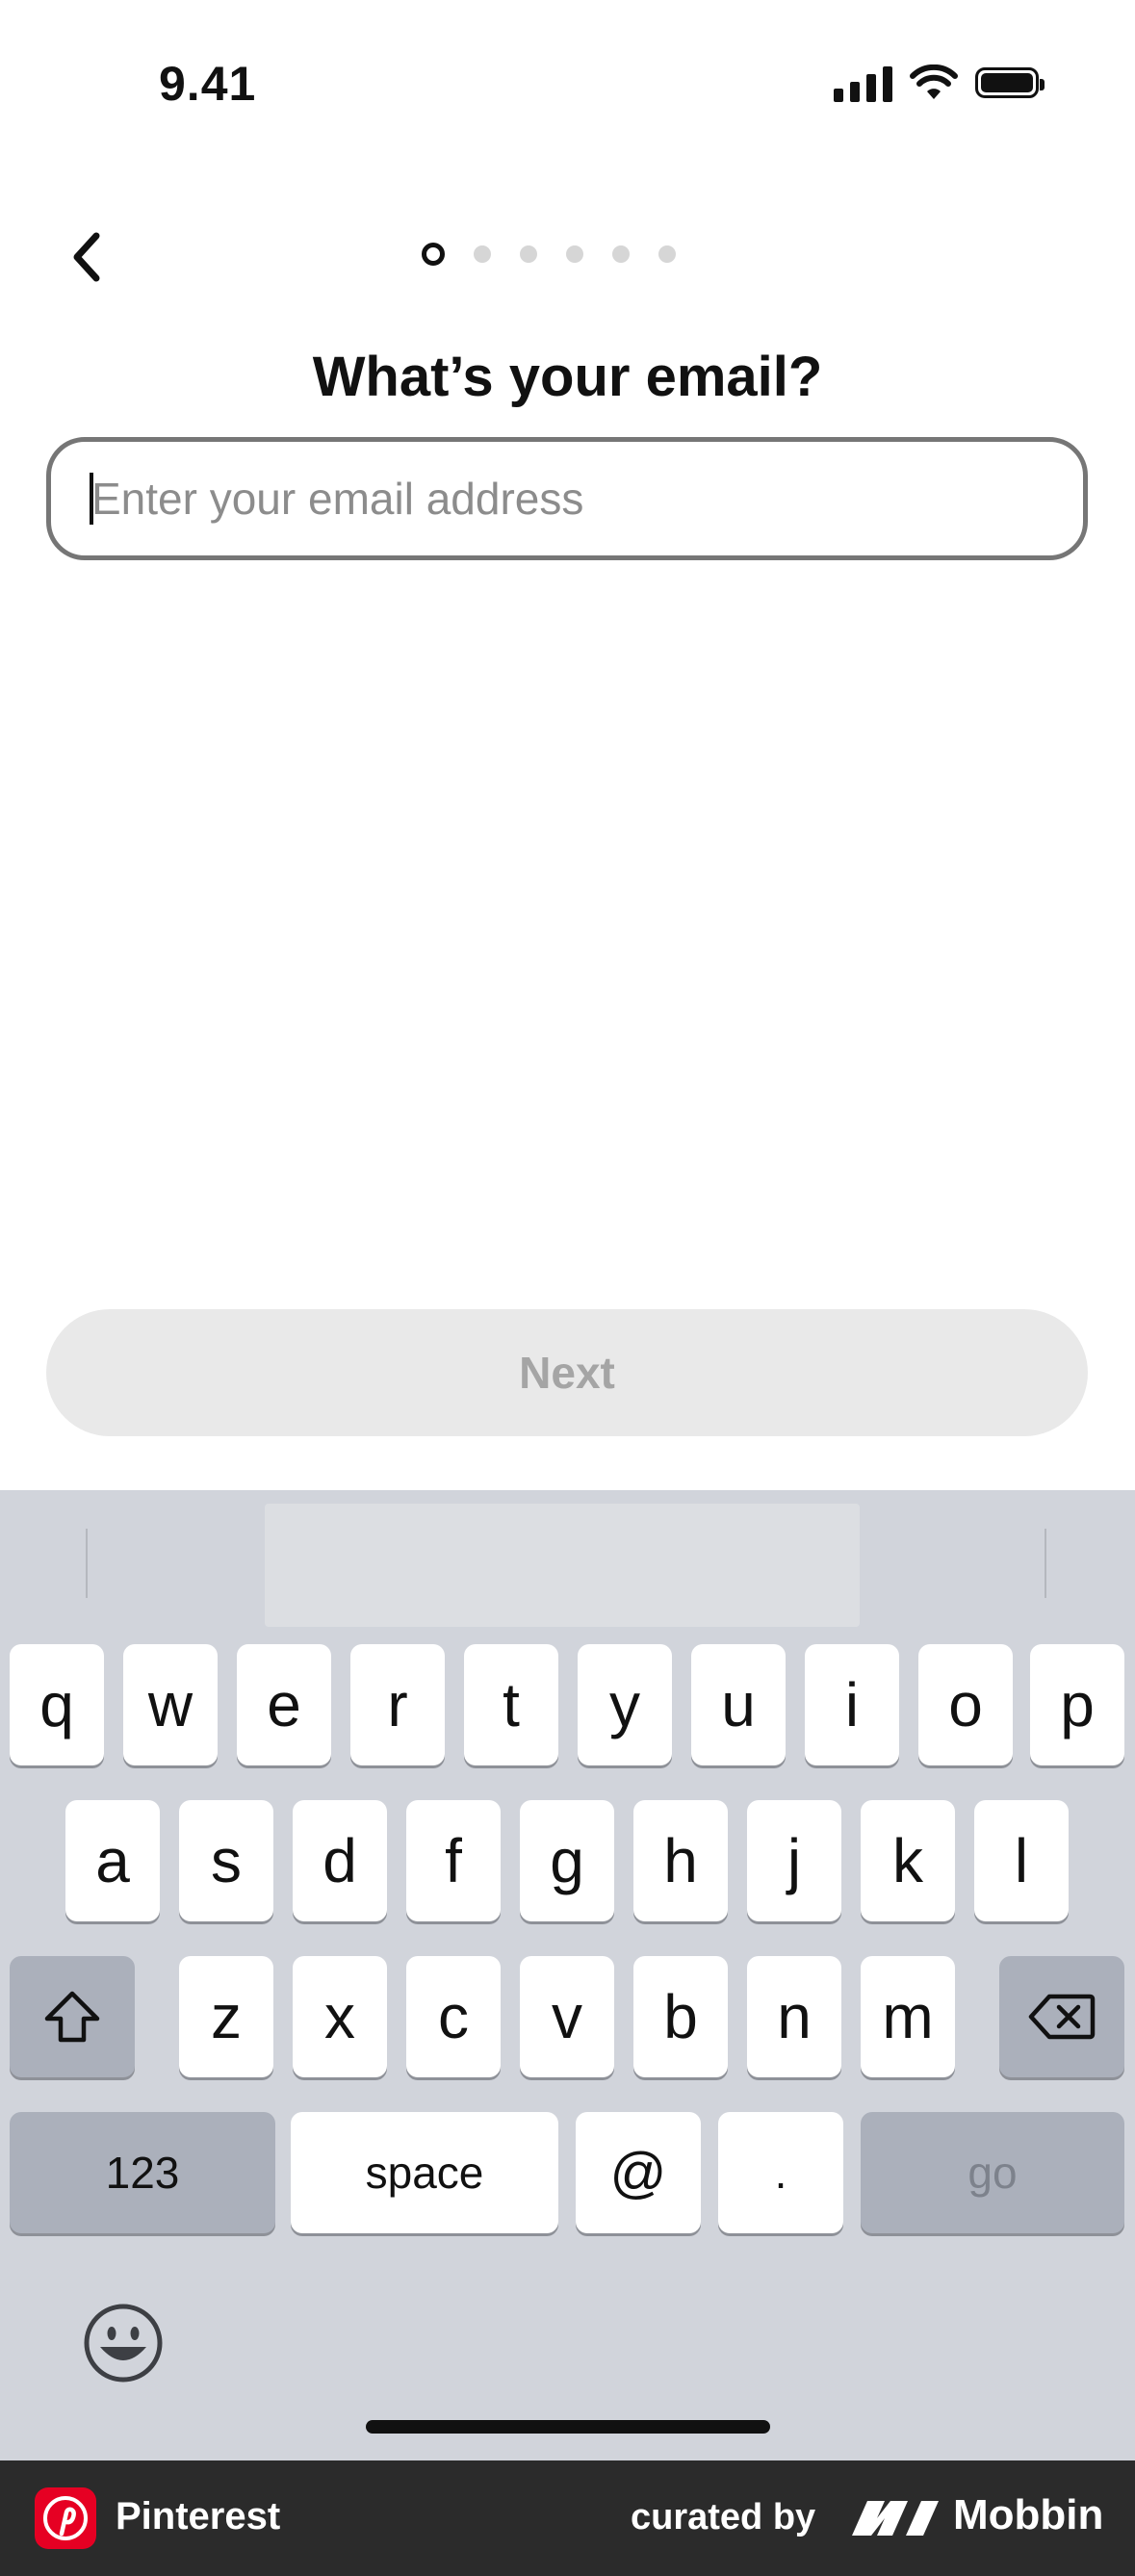  What do you see at coordinates (567, 2017) in the screenshot?
I see `key-v: v` at bounding box center [567, 2017].